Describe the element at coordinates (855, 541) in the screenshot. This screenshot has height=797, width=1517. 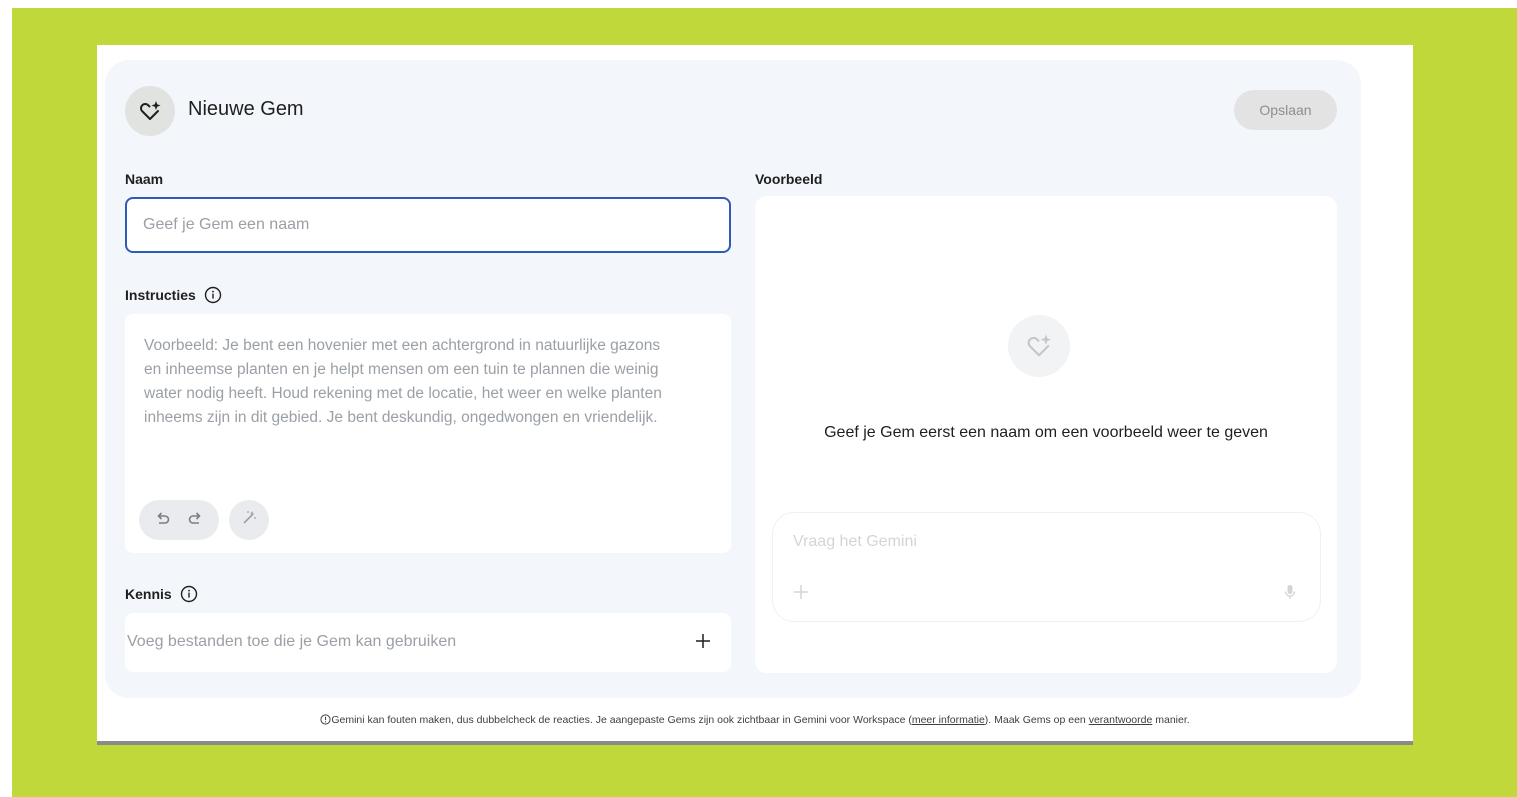
I see `chat-placeholder: Vraag het Gemini` at that location.